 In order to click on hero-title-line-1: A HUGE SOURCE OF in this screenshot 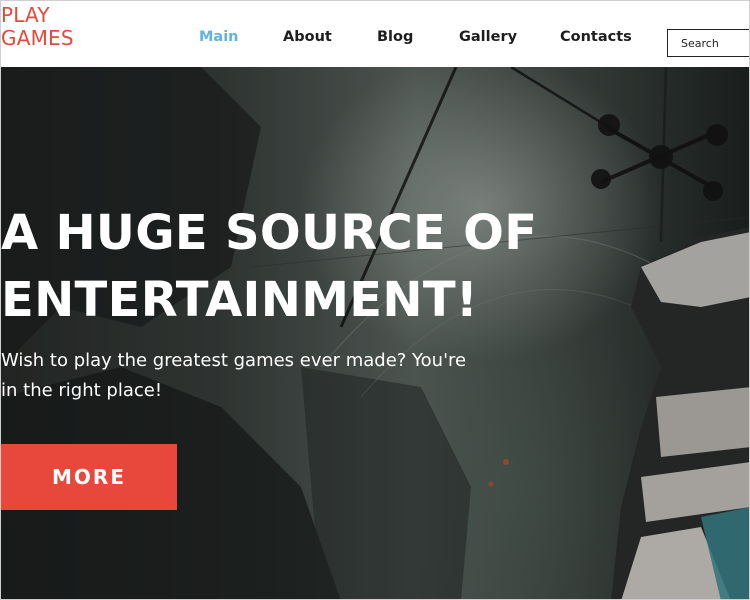, I will do `click(269, 233)`.